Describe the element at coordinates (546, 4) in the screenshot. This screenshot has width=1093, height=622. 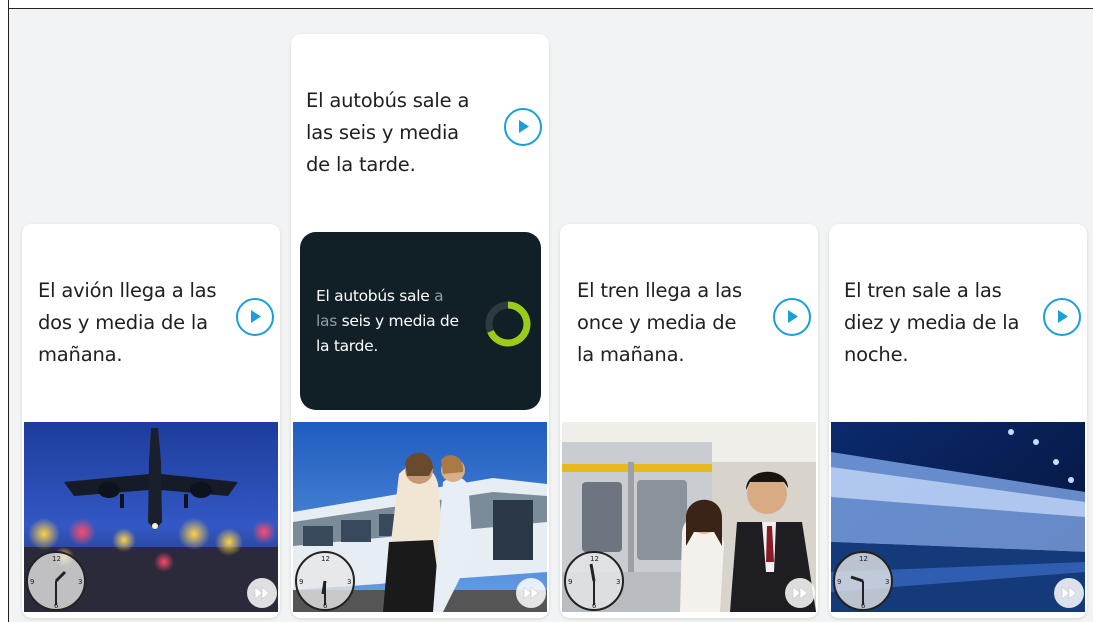
I see `window-frame-top` at that location.